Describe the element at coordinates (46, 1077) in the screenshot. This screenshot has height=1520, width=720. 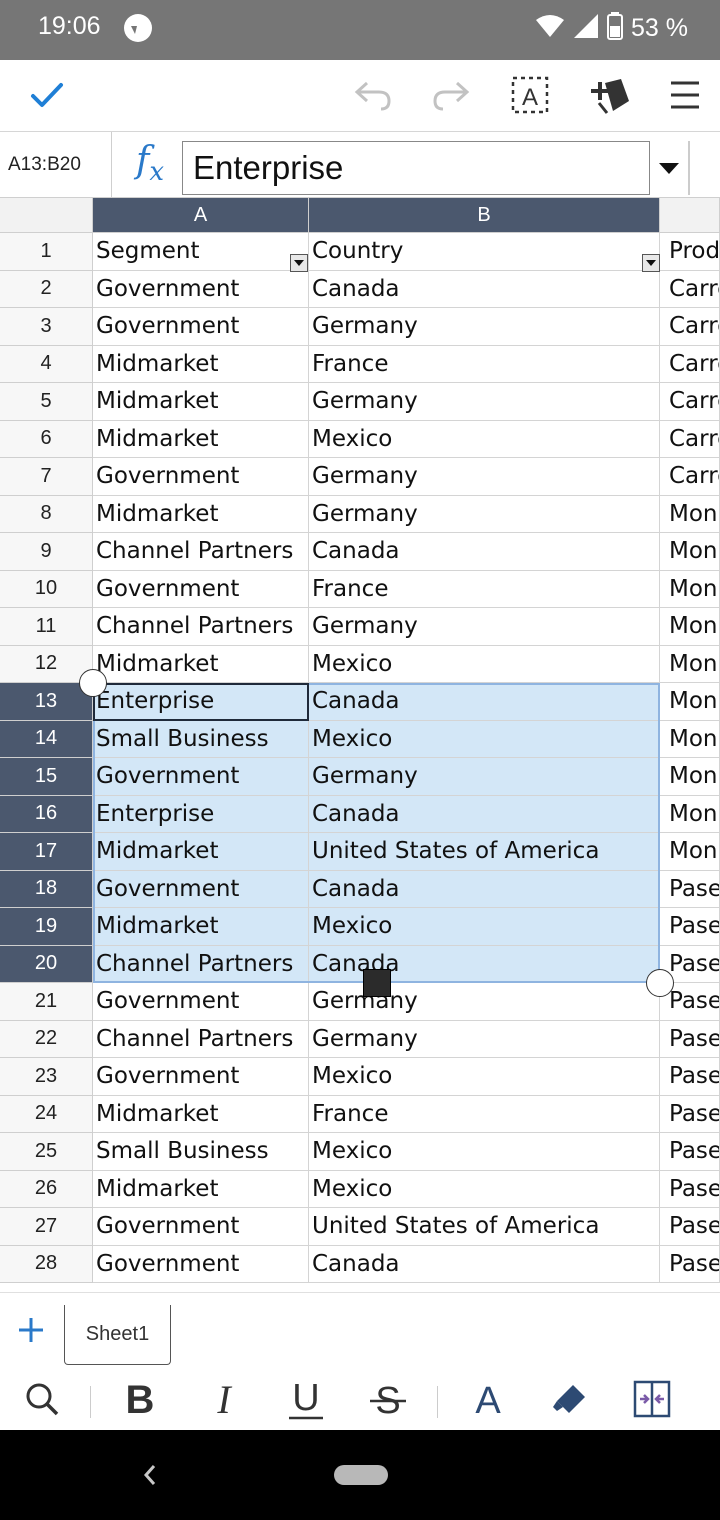
I see `row-header: 23` at that location.